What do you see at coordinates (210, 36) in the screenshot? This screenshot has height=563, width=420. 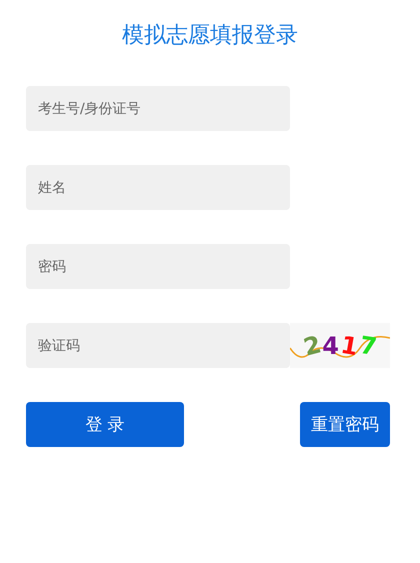 I see `page-title: 模拟志愿填报登录` at bounding box center [210, 36].